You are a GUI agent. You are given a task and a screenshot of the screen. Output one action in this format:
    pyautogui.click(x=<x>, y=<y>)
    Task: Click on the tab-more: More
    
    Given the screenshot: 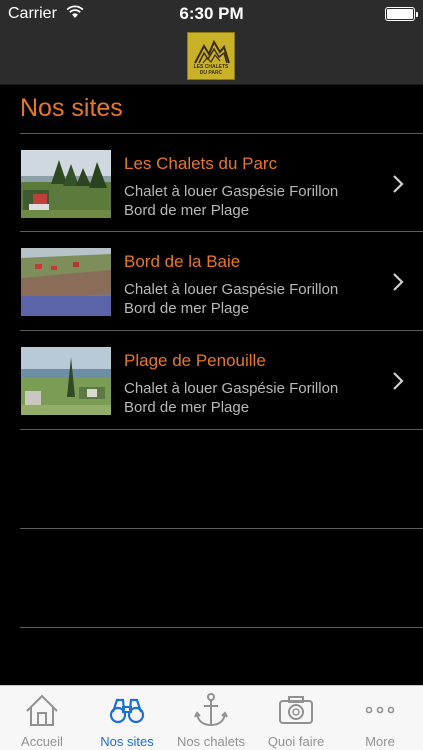 What is the action you would take?
    pyautogui.click(x=380, y=718)
    